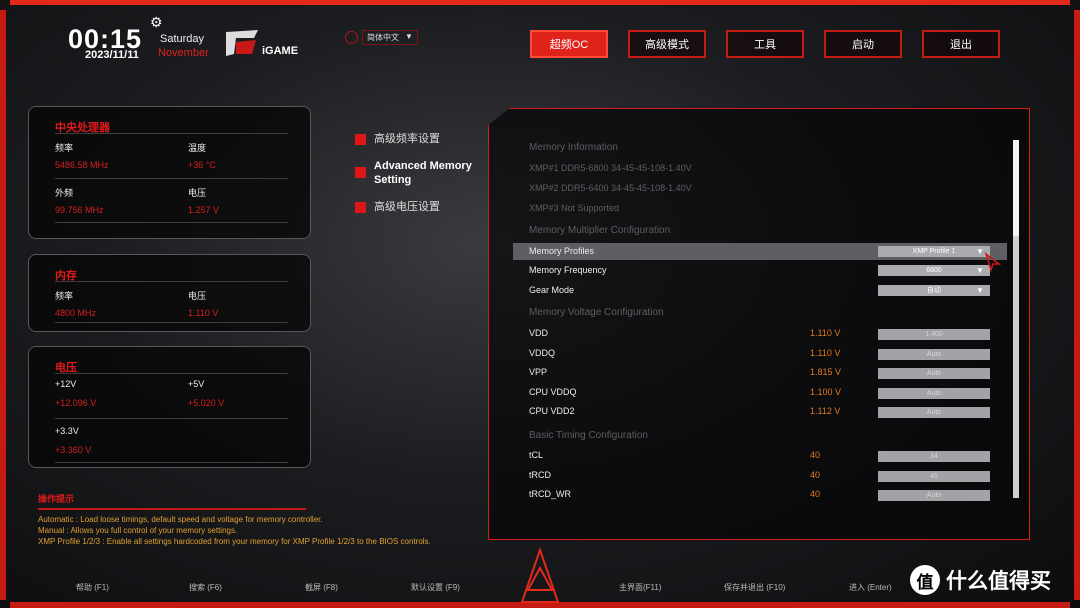 This screenshot has height=608, width=1080. Describe the element at coordinates (67, 431) in the screenshot. I see `v33-label: +3.3V` at that location.